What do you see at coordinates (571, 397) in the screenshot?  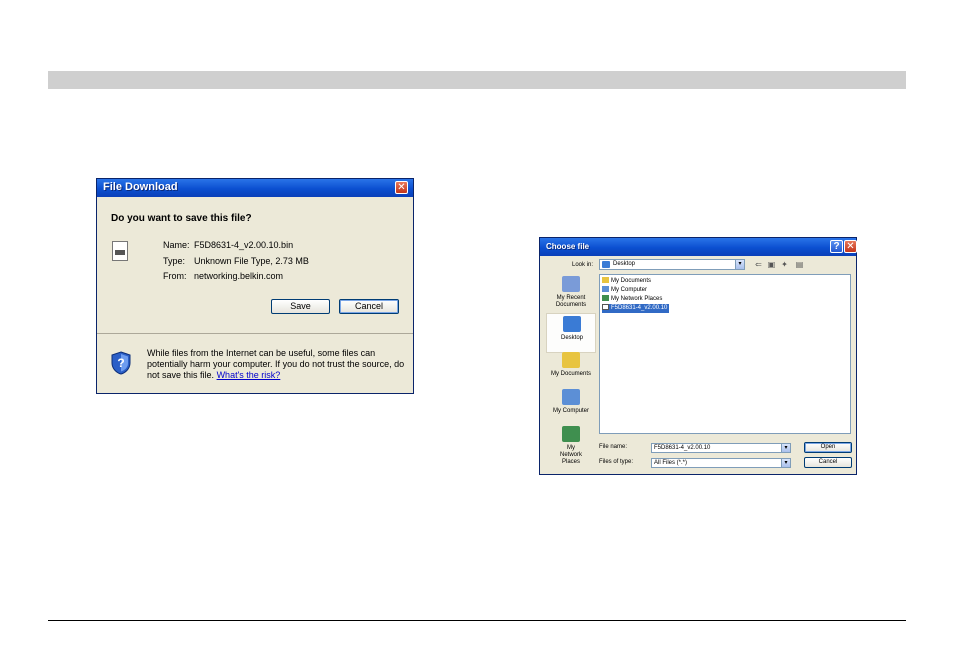 I see `my-computer-icon` at bounding box center [571, 397].